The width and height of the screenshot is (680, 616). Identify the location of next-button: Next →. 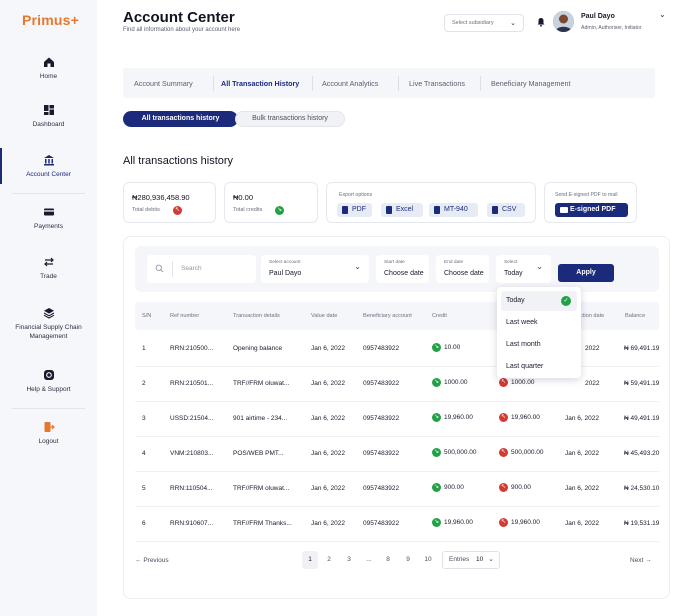
(641, 560).